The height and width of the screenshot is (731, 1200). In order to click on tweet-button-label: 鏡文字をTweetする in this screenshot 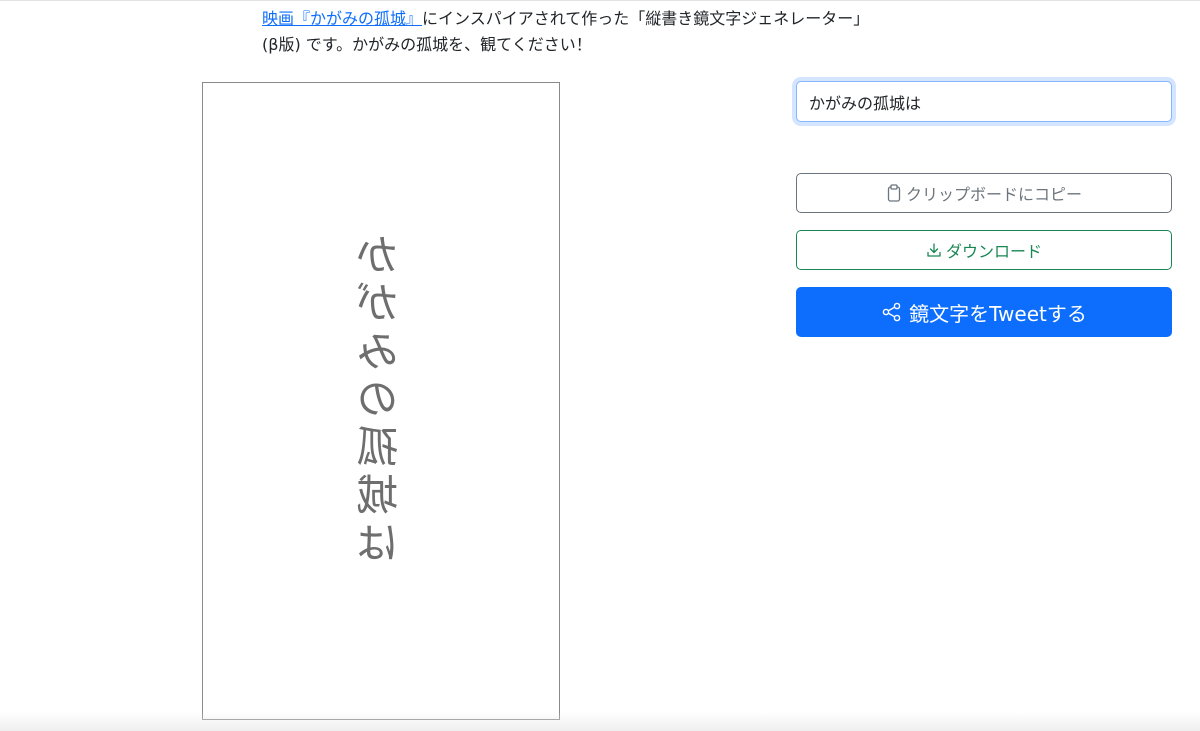, I will do `click(998, 313)`.